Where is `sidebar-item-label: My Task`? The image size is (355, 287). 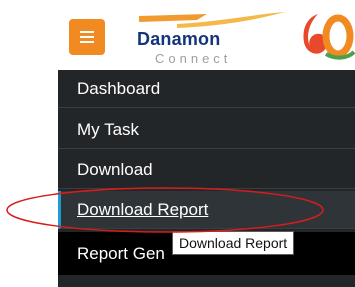
sidebar-item-label: My Task is located at coordinates (108, 129).